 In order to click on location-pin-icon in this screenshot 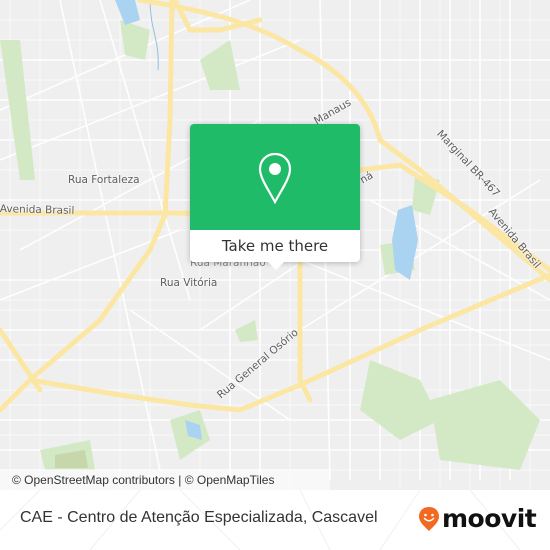, I will do `click(275, 178)`.